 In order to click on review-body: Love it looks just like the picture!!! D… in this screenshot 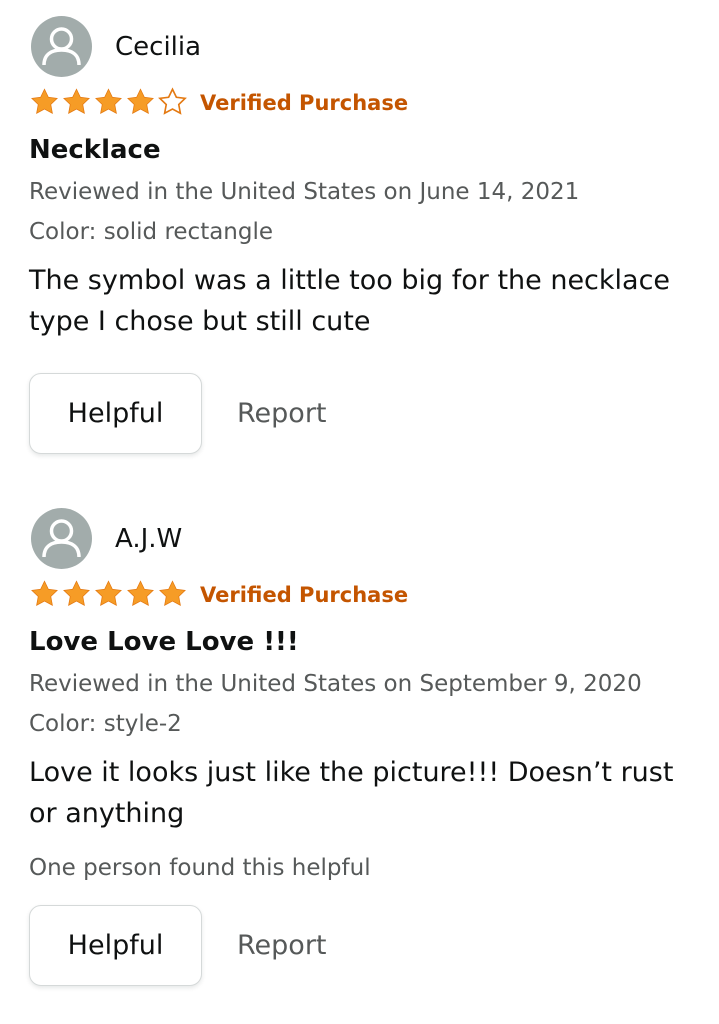, I will do `click(351, 793)`.